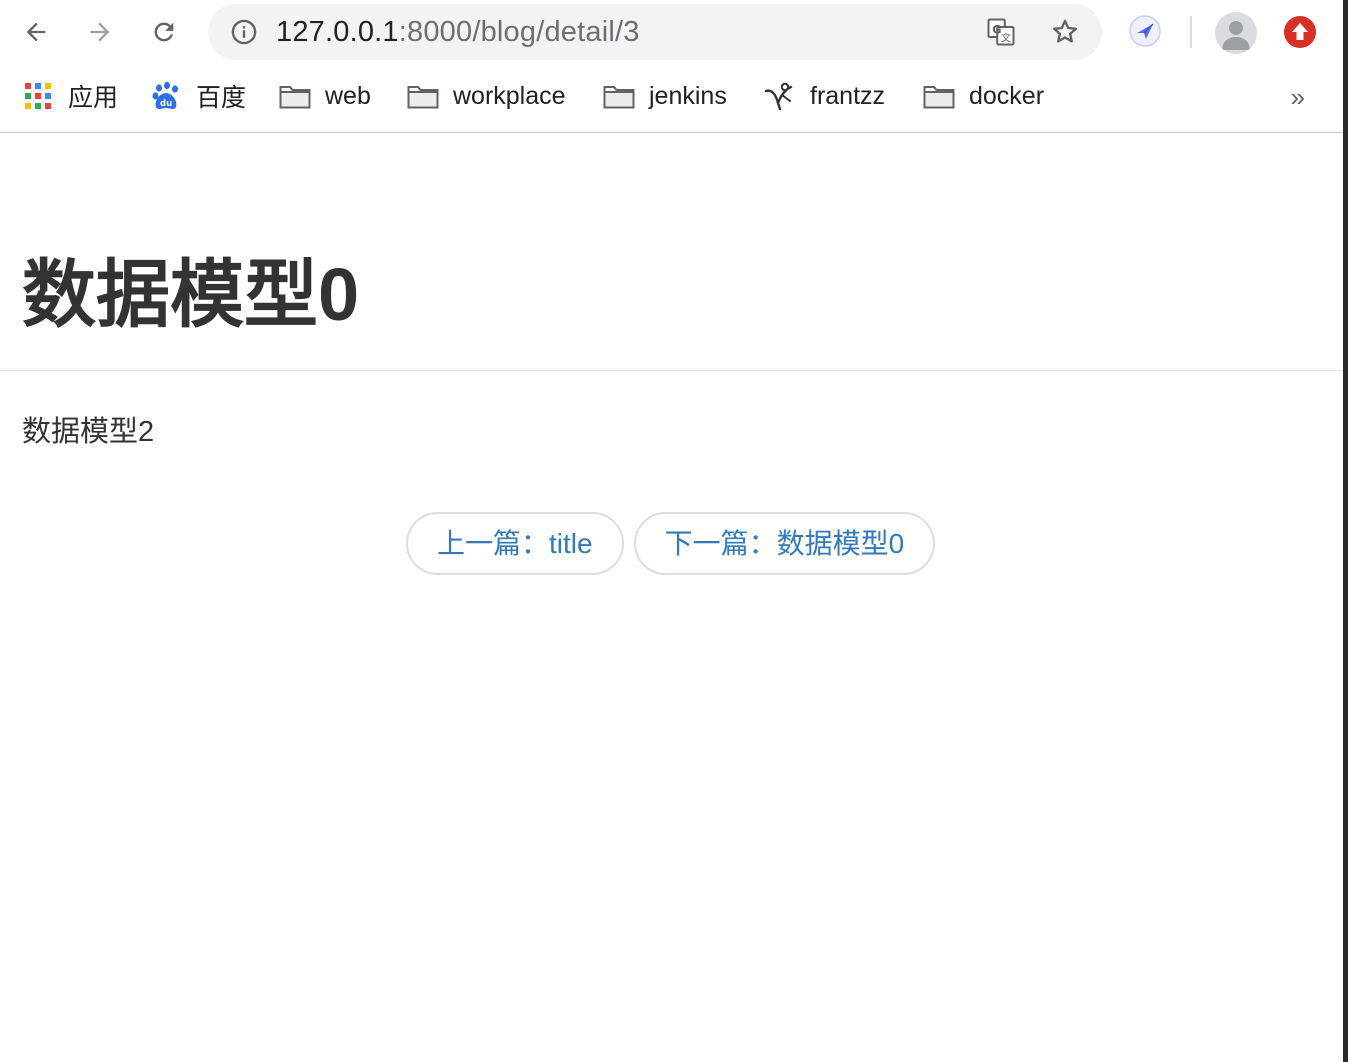 The height and width of the screenshot is (1062, 1348). Describe the element at coordinates (1007, 95) in the screenshot. I see `bookmark-label: docker` at that location.